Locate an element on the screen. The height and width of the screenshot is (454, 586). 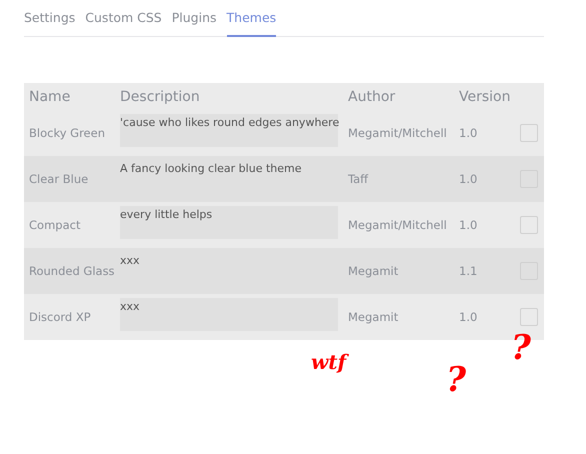
column-header: Version is located at coordinates (485, 96).